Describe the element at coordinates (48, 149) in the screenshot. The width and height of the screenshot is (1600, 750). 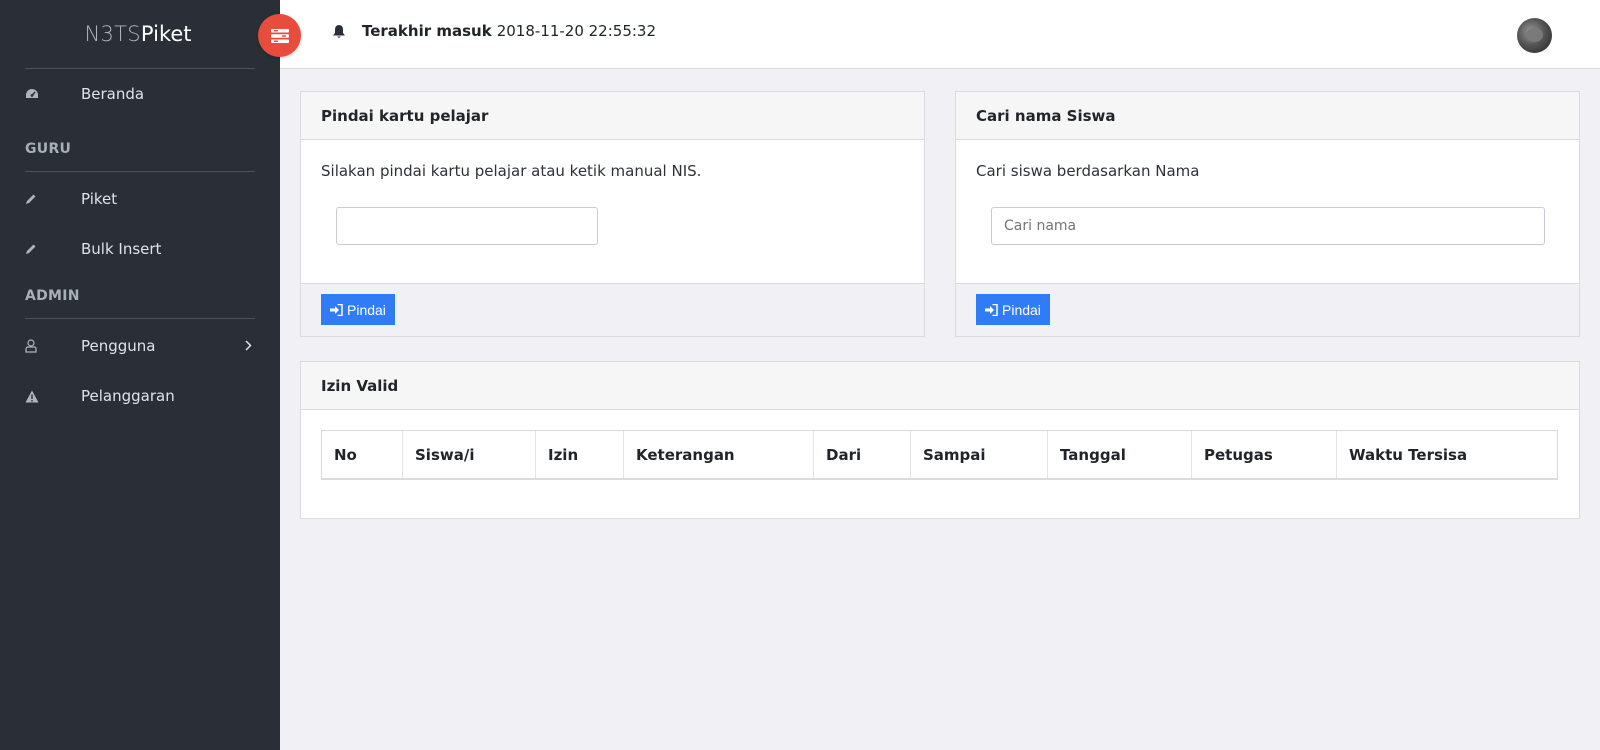
I see `section-header-guru: GURU` at that location.